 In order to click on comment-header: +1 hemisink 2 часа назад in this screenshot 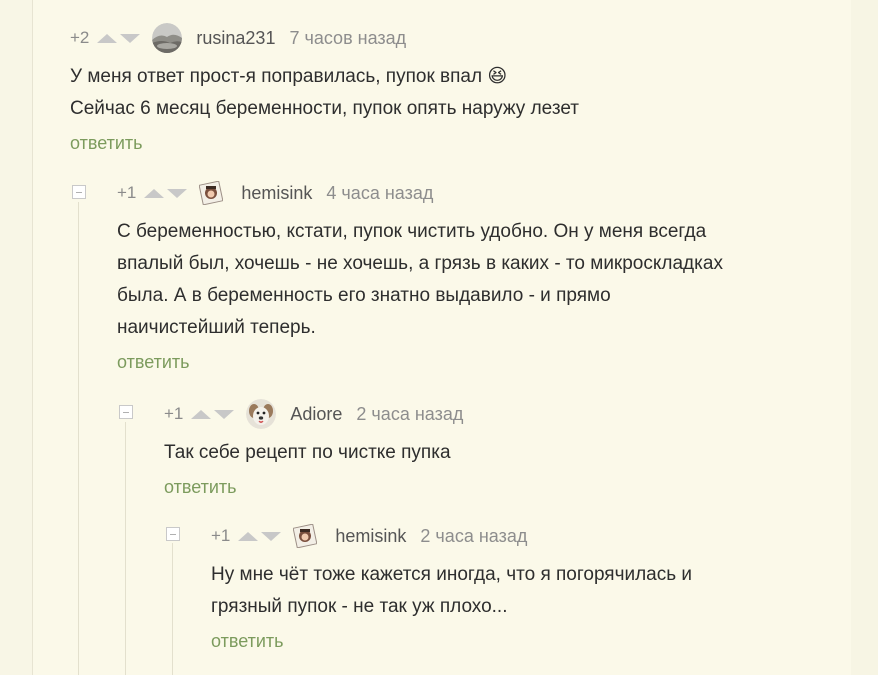, I will do `click(511, 536)`.